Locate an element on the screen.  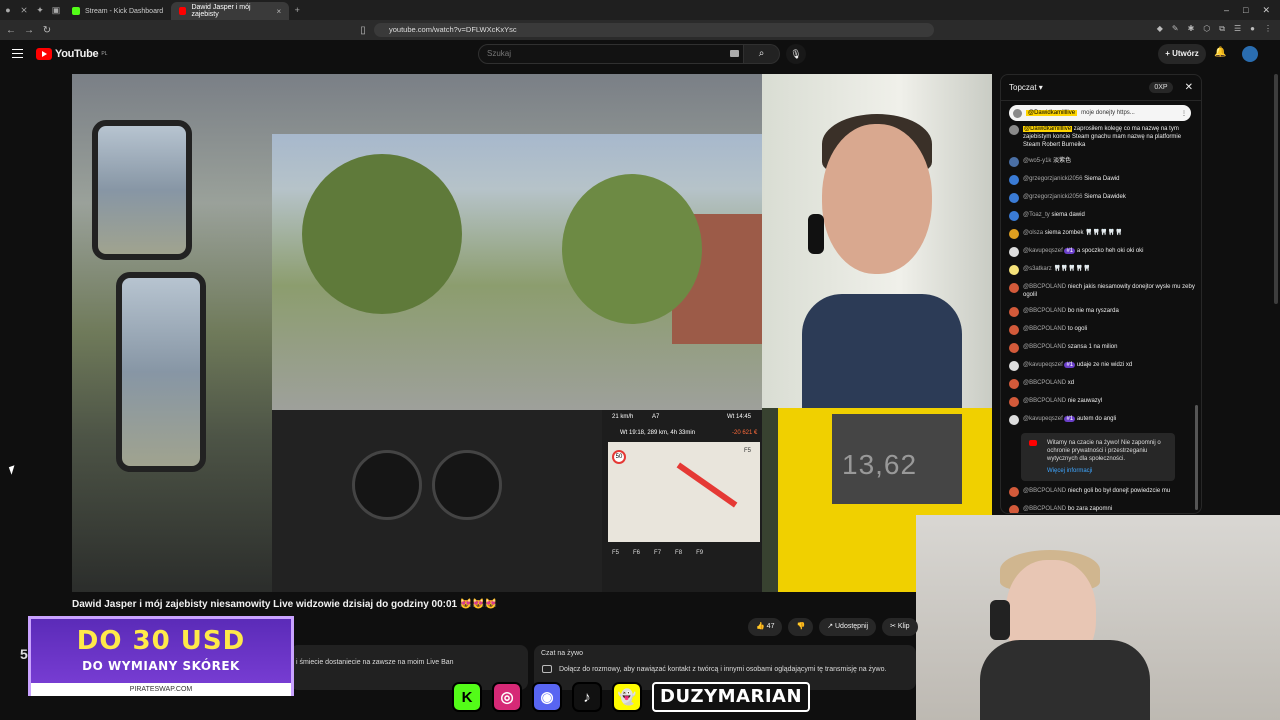
profile-icon: ● is located at coordinates (1252, 29).